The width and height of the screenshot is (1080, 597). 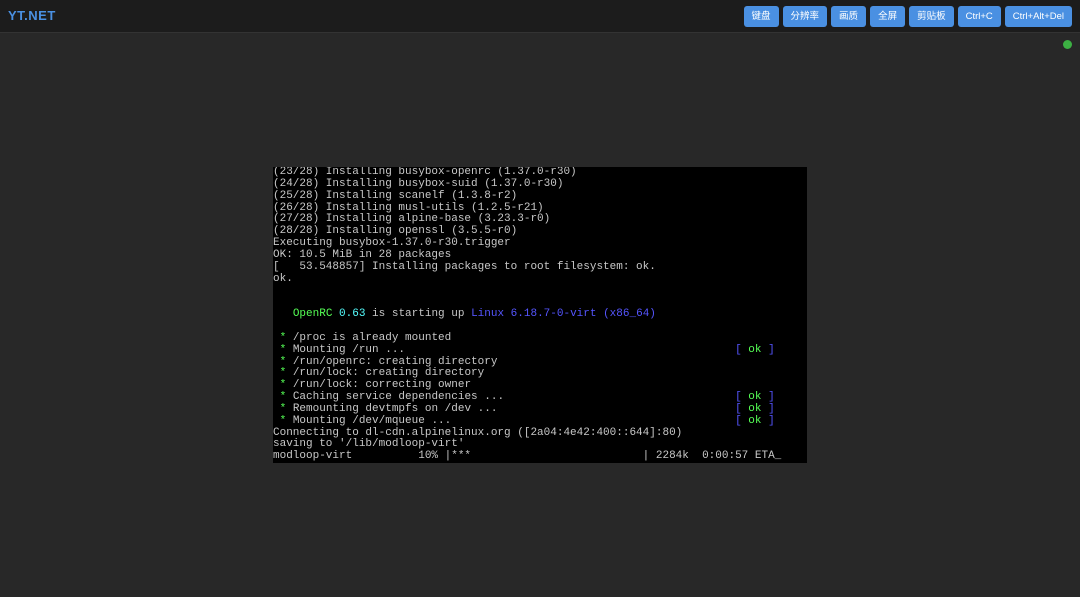 I want to click on console-text: OK: 10.5 MiB in 28 packages, so click(x=362, y=254).